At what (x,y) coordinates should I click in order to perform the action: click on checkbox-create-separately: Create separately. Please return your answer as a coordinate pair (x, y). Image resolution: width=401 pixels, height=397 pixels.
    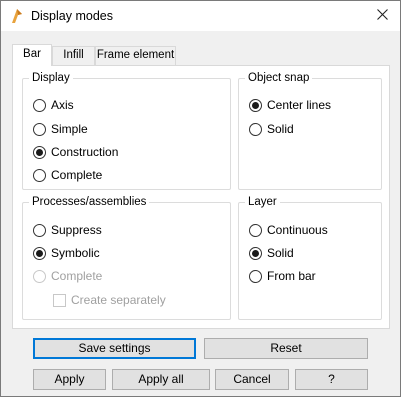
    Looking at the image, I should click on (109, 300).